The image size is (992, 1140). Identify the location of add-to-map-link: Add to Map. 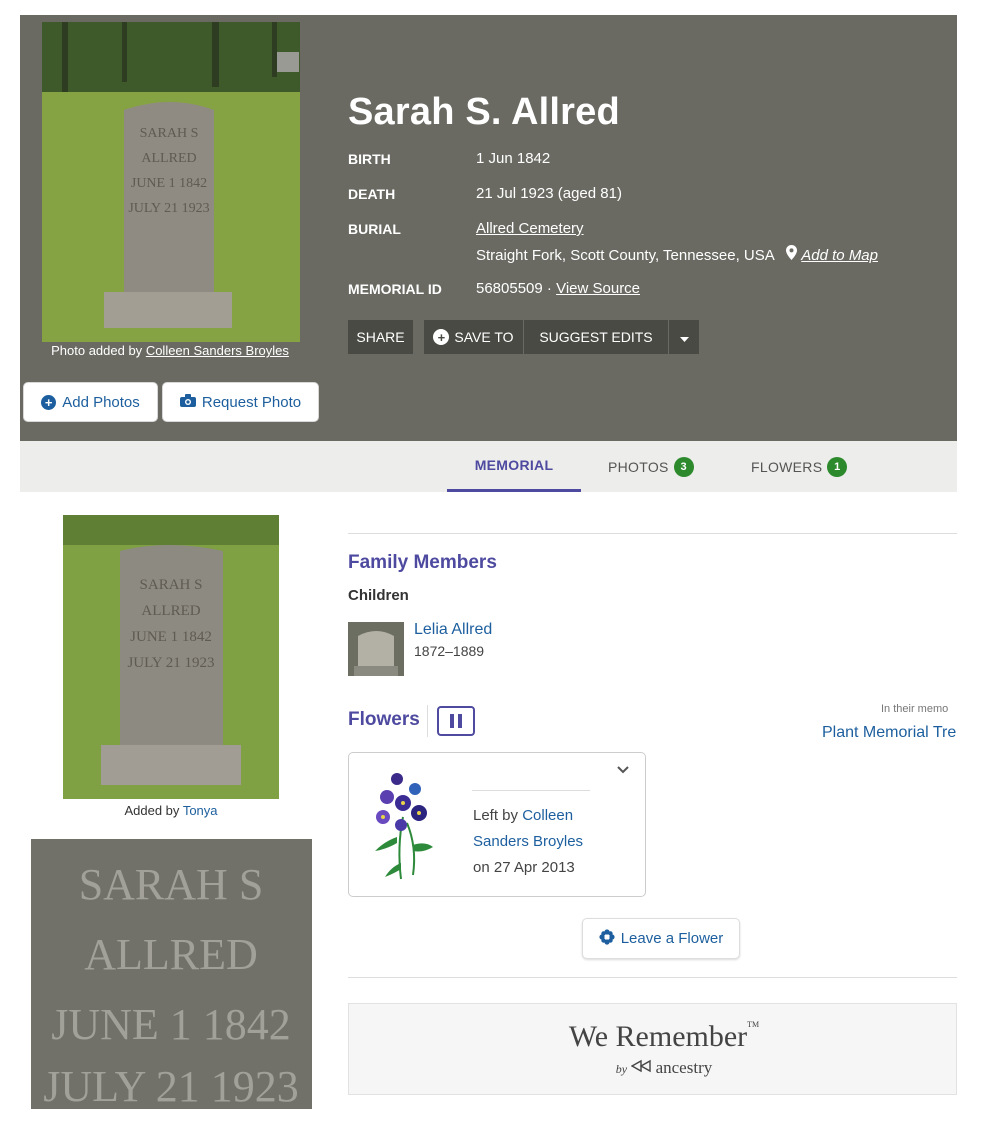
(839, 255).